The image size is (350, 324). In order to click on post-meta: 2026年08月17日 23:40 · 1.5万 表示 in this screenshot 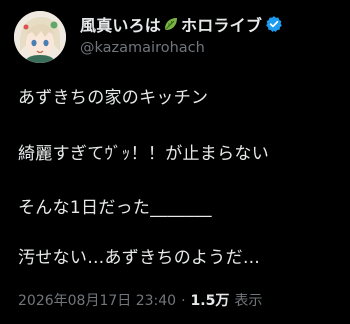, I will do `click(140, 300)`.